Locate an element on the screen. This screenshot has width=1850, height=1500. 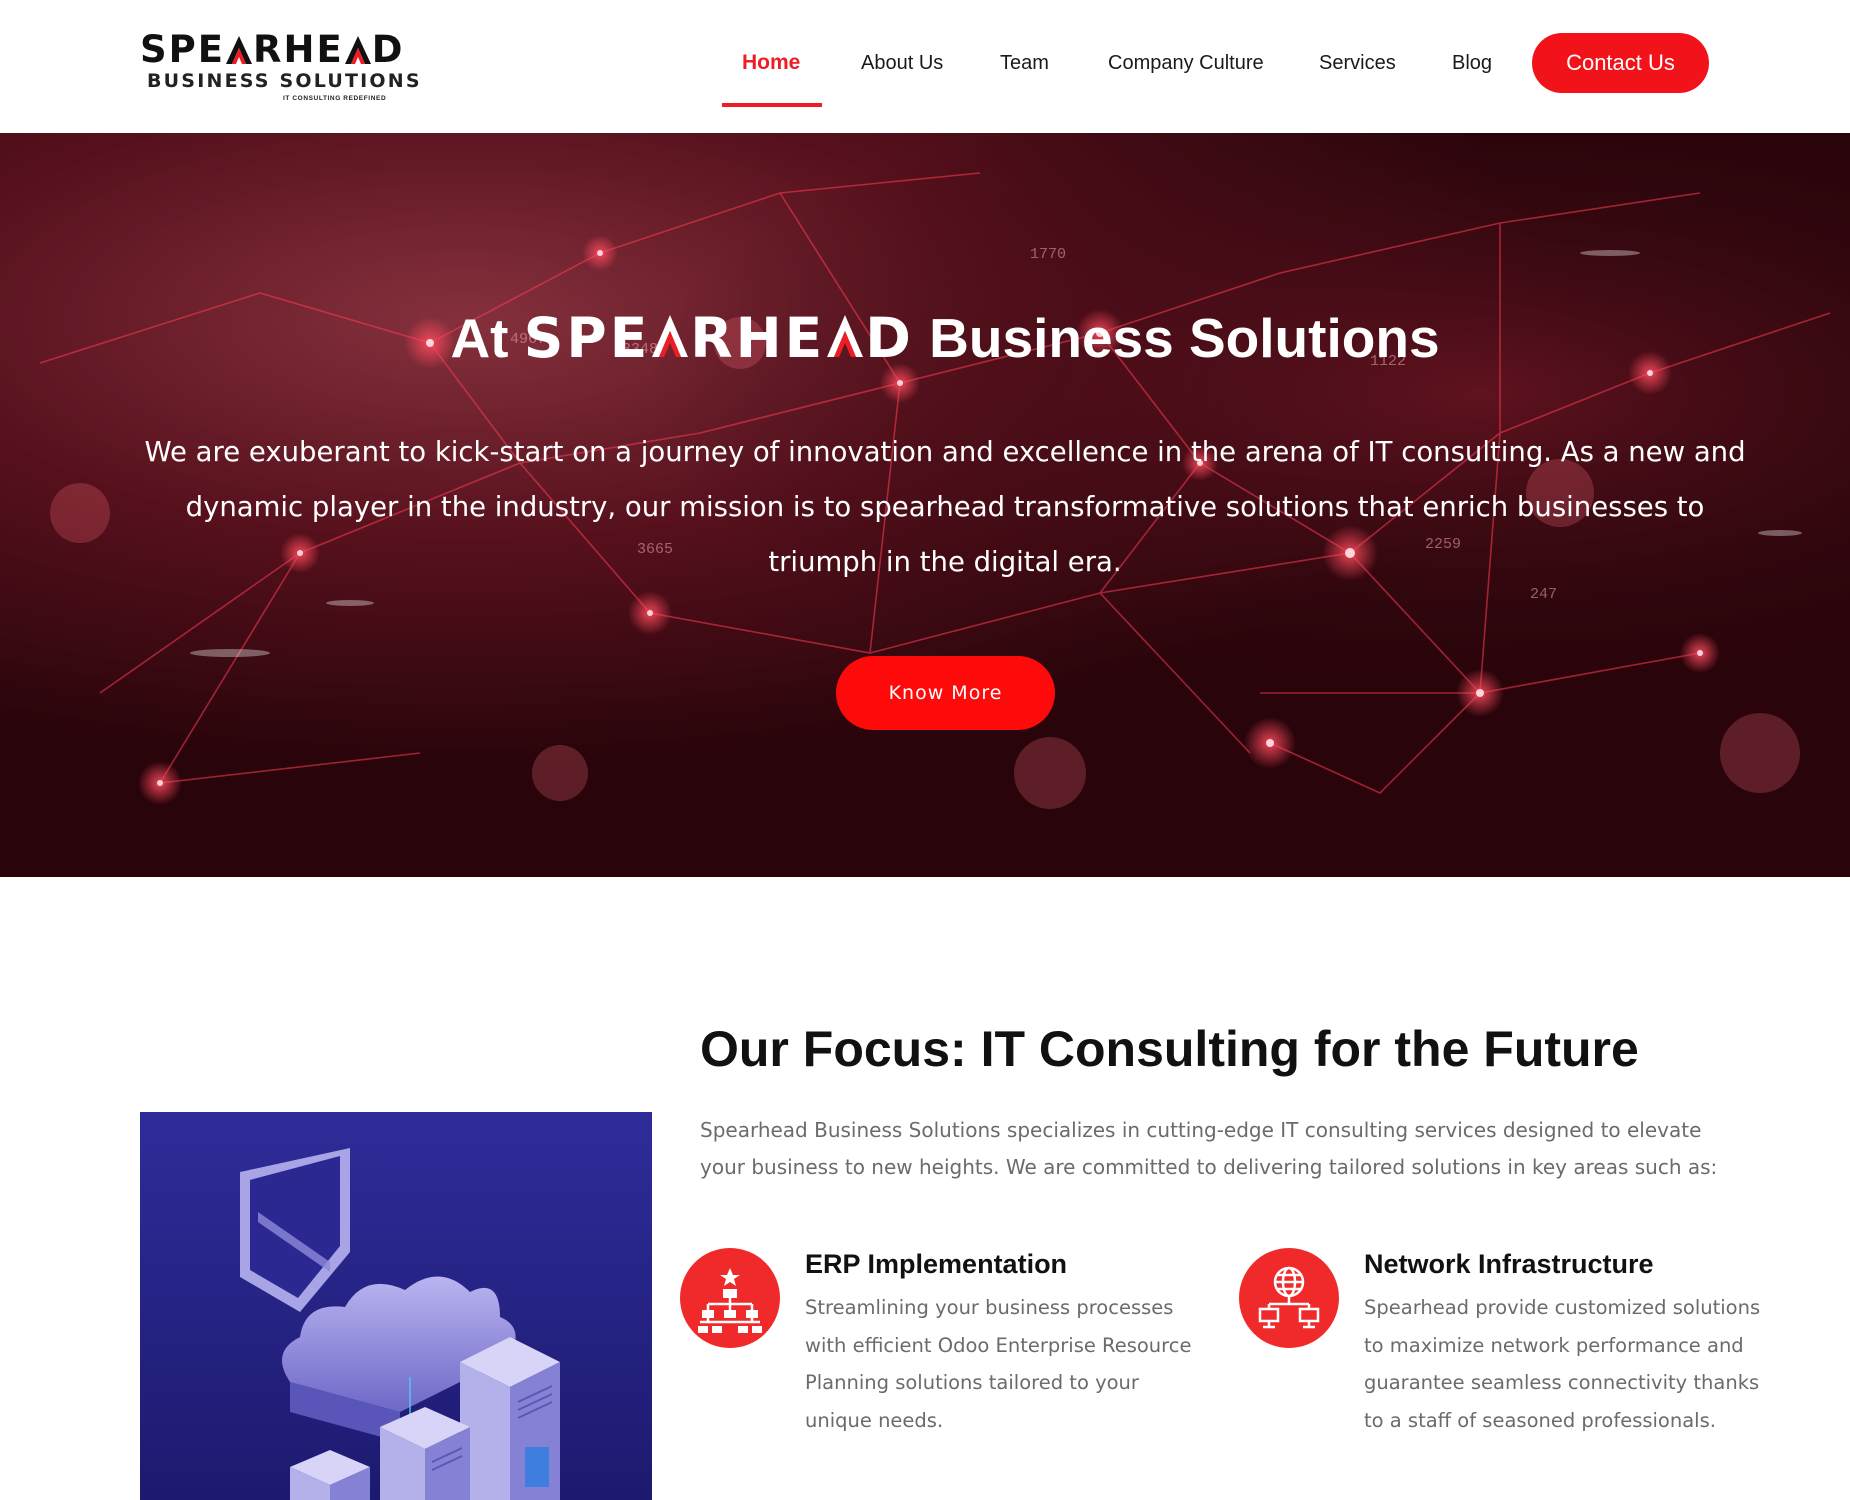
org-chart-icon is located at coordinates (730, 1298).